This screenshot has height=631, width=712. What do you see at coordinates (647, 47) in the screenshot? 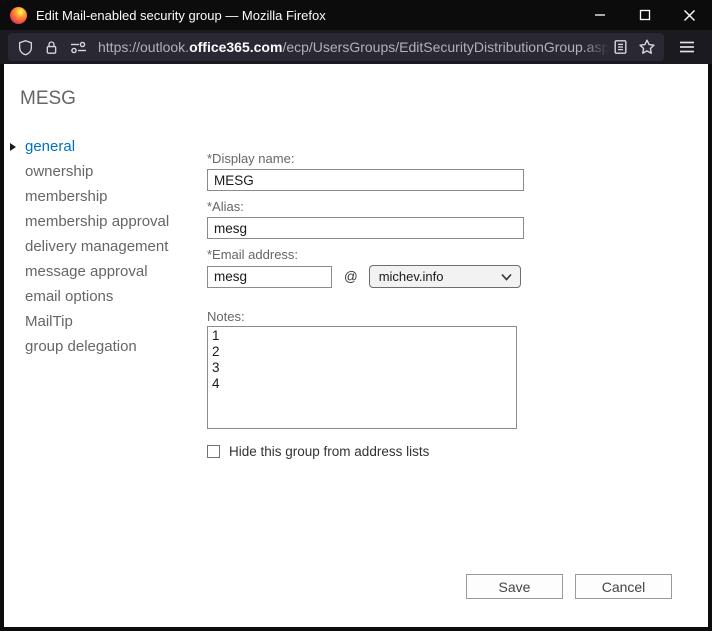
I see `bookmark-star-icon` at bounding box center [647, 47].